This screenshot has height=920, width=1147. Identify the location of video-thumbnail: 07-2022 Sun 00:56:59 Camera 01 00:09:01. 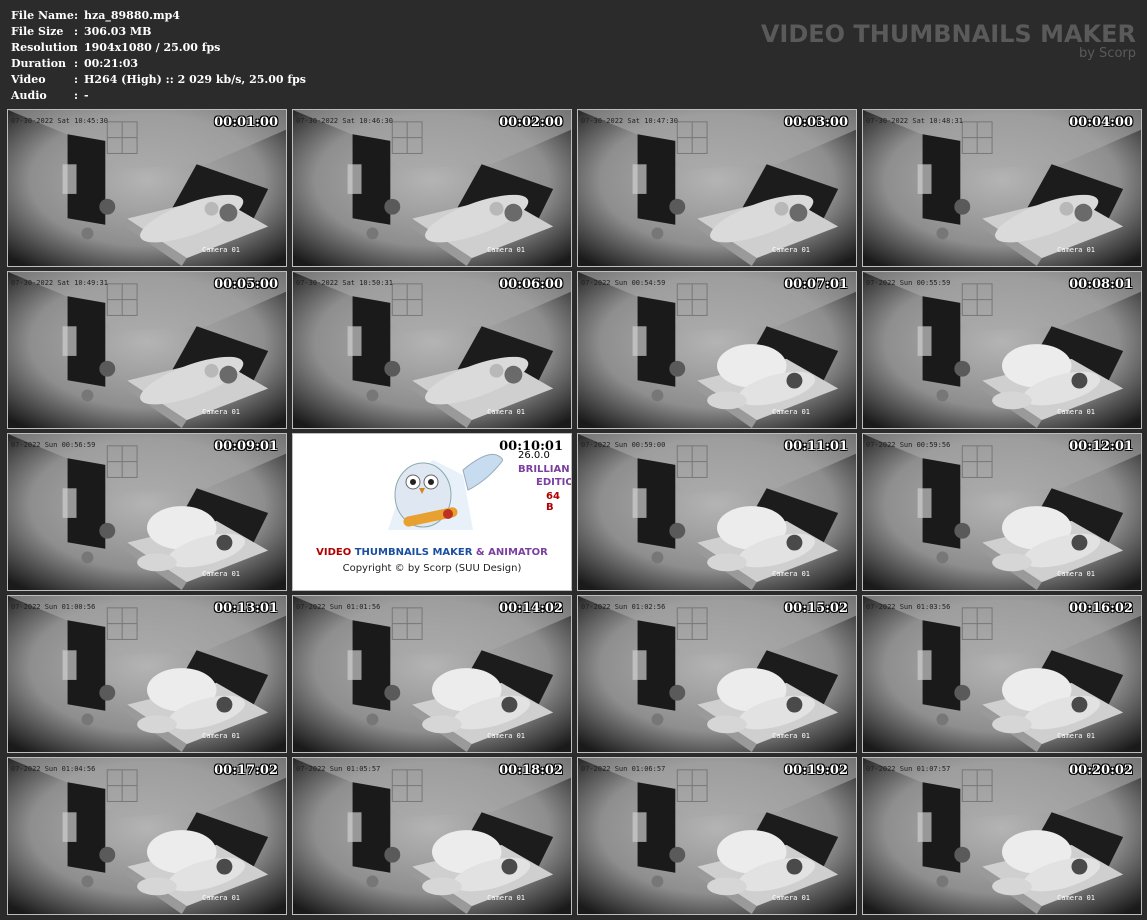
(147, 512).